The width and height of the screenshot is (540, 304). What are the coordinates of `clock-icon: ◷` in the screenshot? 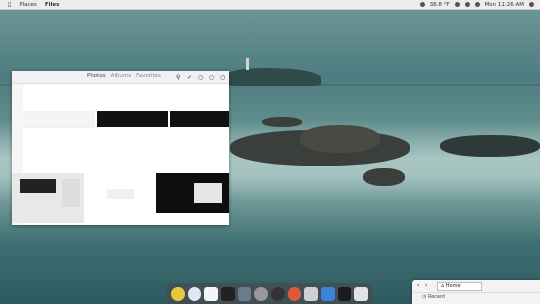 It's located at (424, 297).